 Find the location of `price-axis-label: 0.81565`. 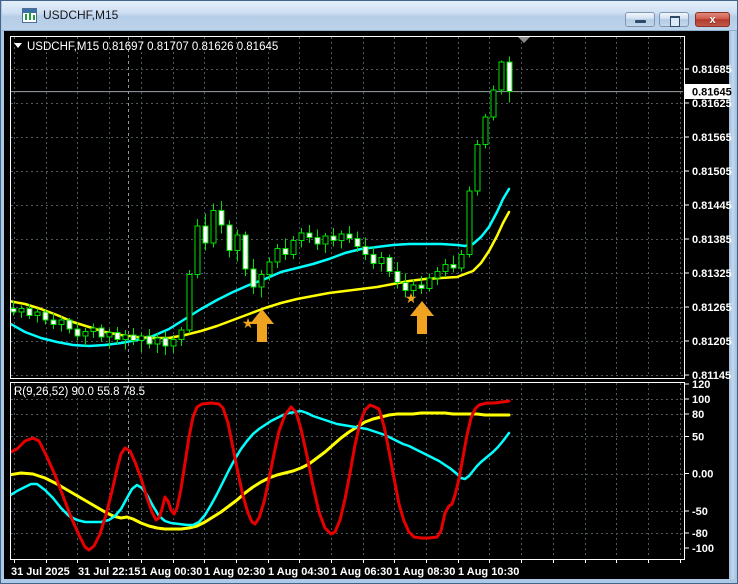

price-axis-label: 0.81565 is located at coordinates (712, 138).